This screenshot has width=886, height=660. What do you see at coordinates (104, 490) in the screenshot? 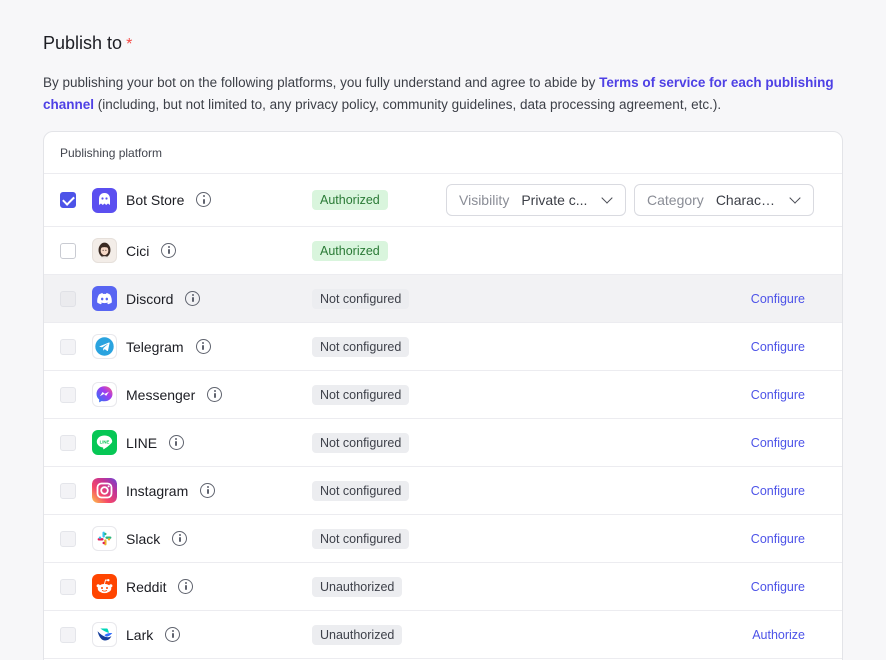
I see `instagram-icon` at bounding box center [104, 490].